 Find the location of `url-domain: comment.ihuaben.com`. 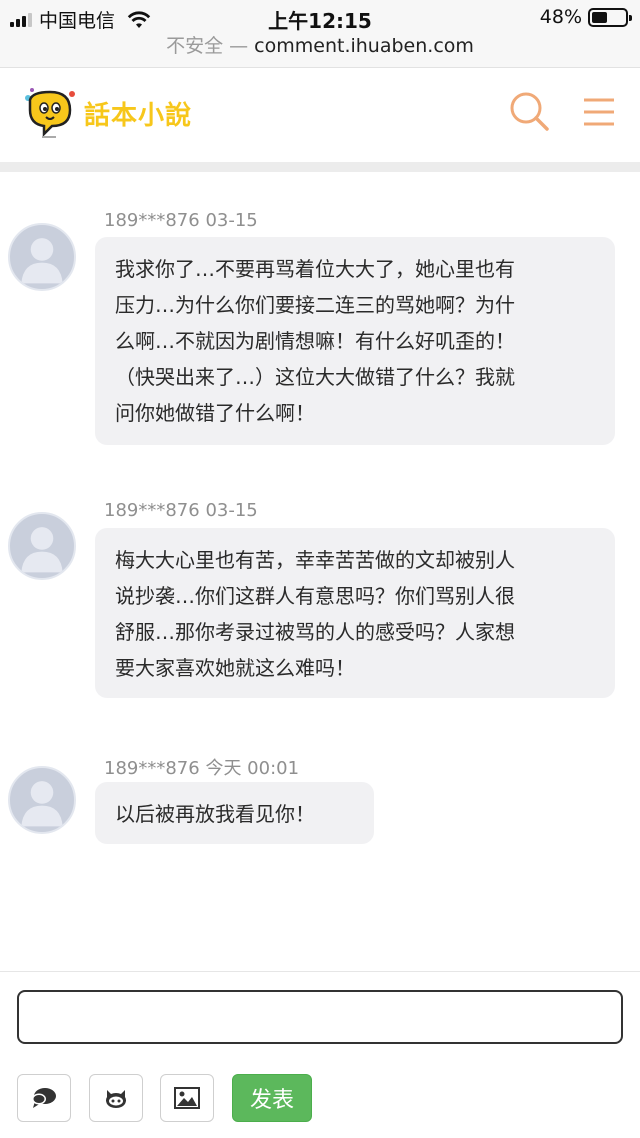

url-domain: comment.ihuaben.com is located at coordinates (364, 46).